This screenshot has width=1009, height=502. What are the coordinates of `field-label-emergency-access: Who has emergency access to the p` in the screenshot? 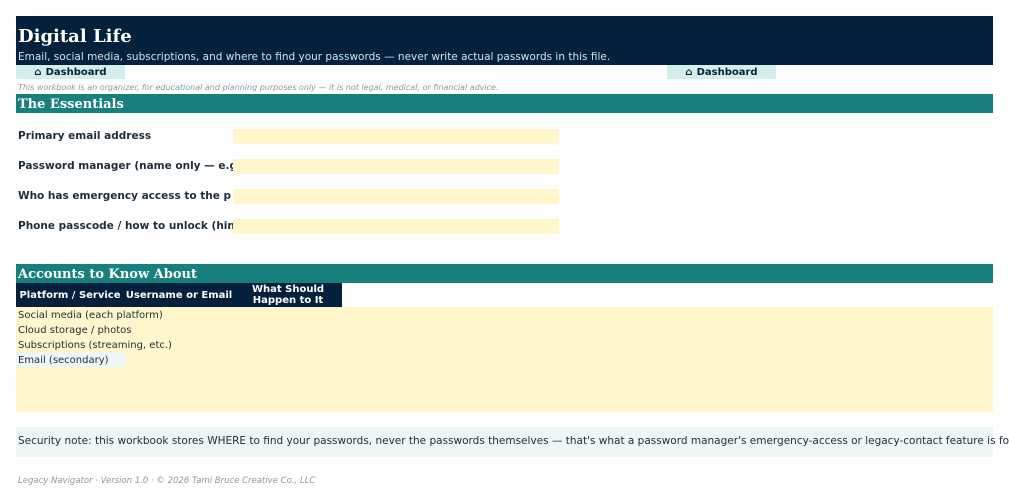 It's located at (125, 196).